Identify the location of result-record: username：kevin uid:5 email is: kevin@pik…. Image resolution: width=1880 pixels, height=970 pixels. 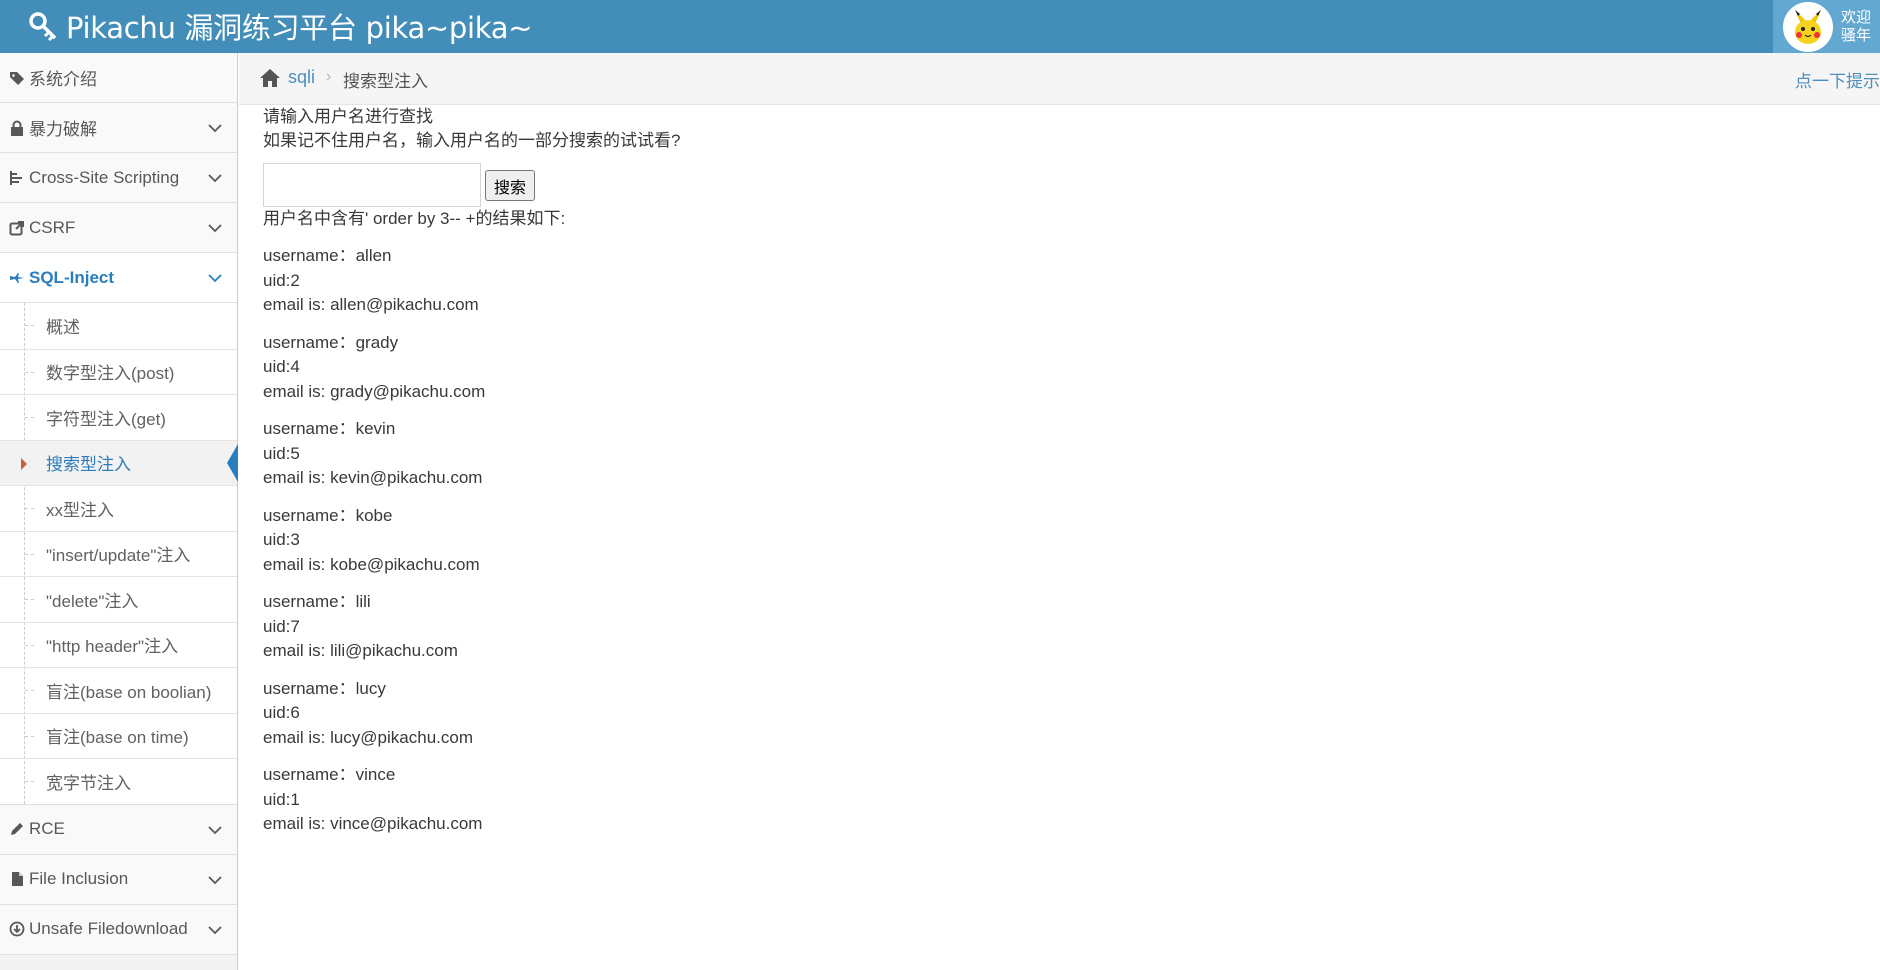
(1063, 454).